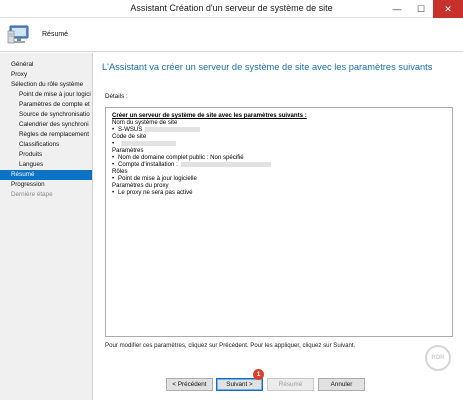  I want to click on nav-item-progress: Progression, so click(46, 185).